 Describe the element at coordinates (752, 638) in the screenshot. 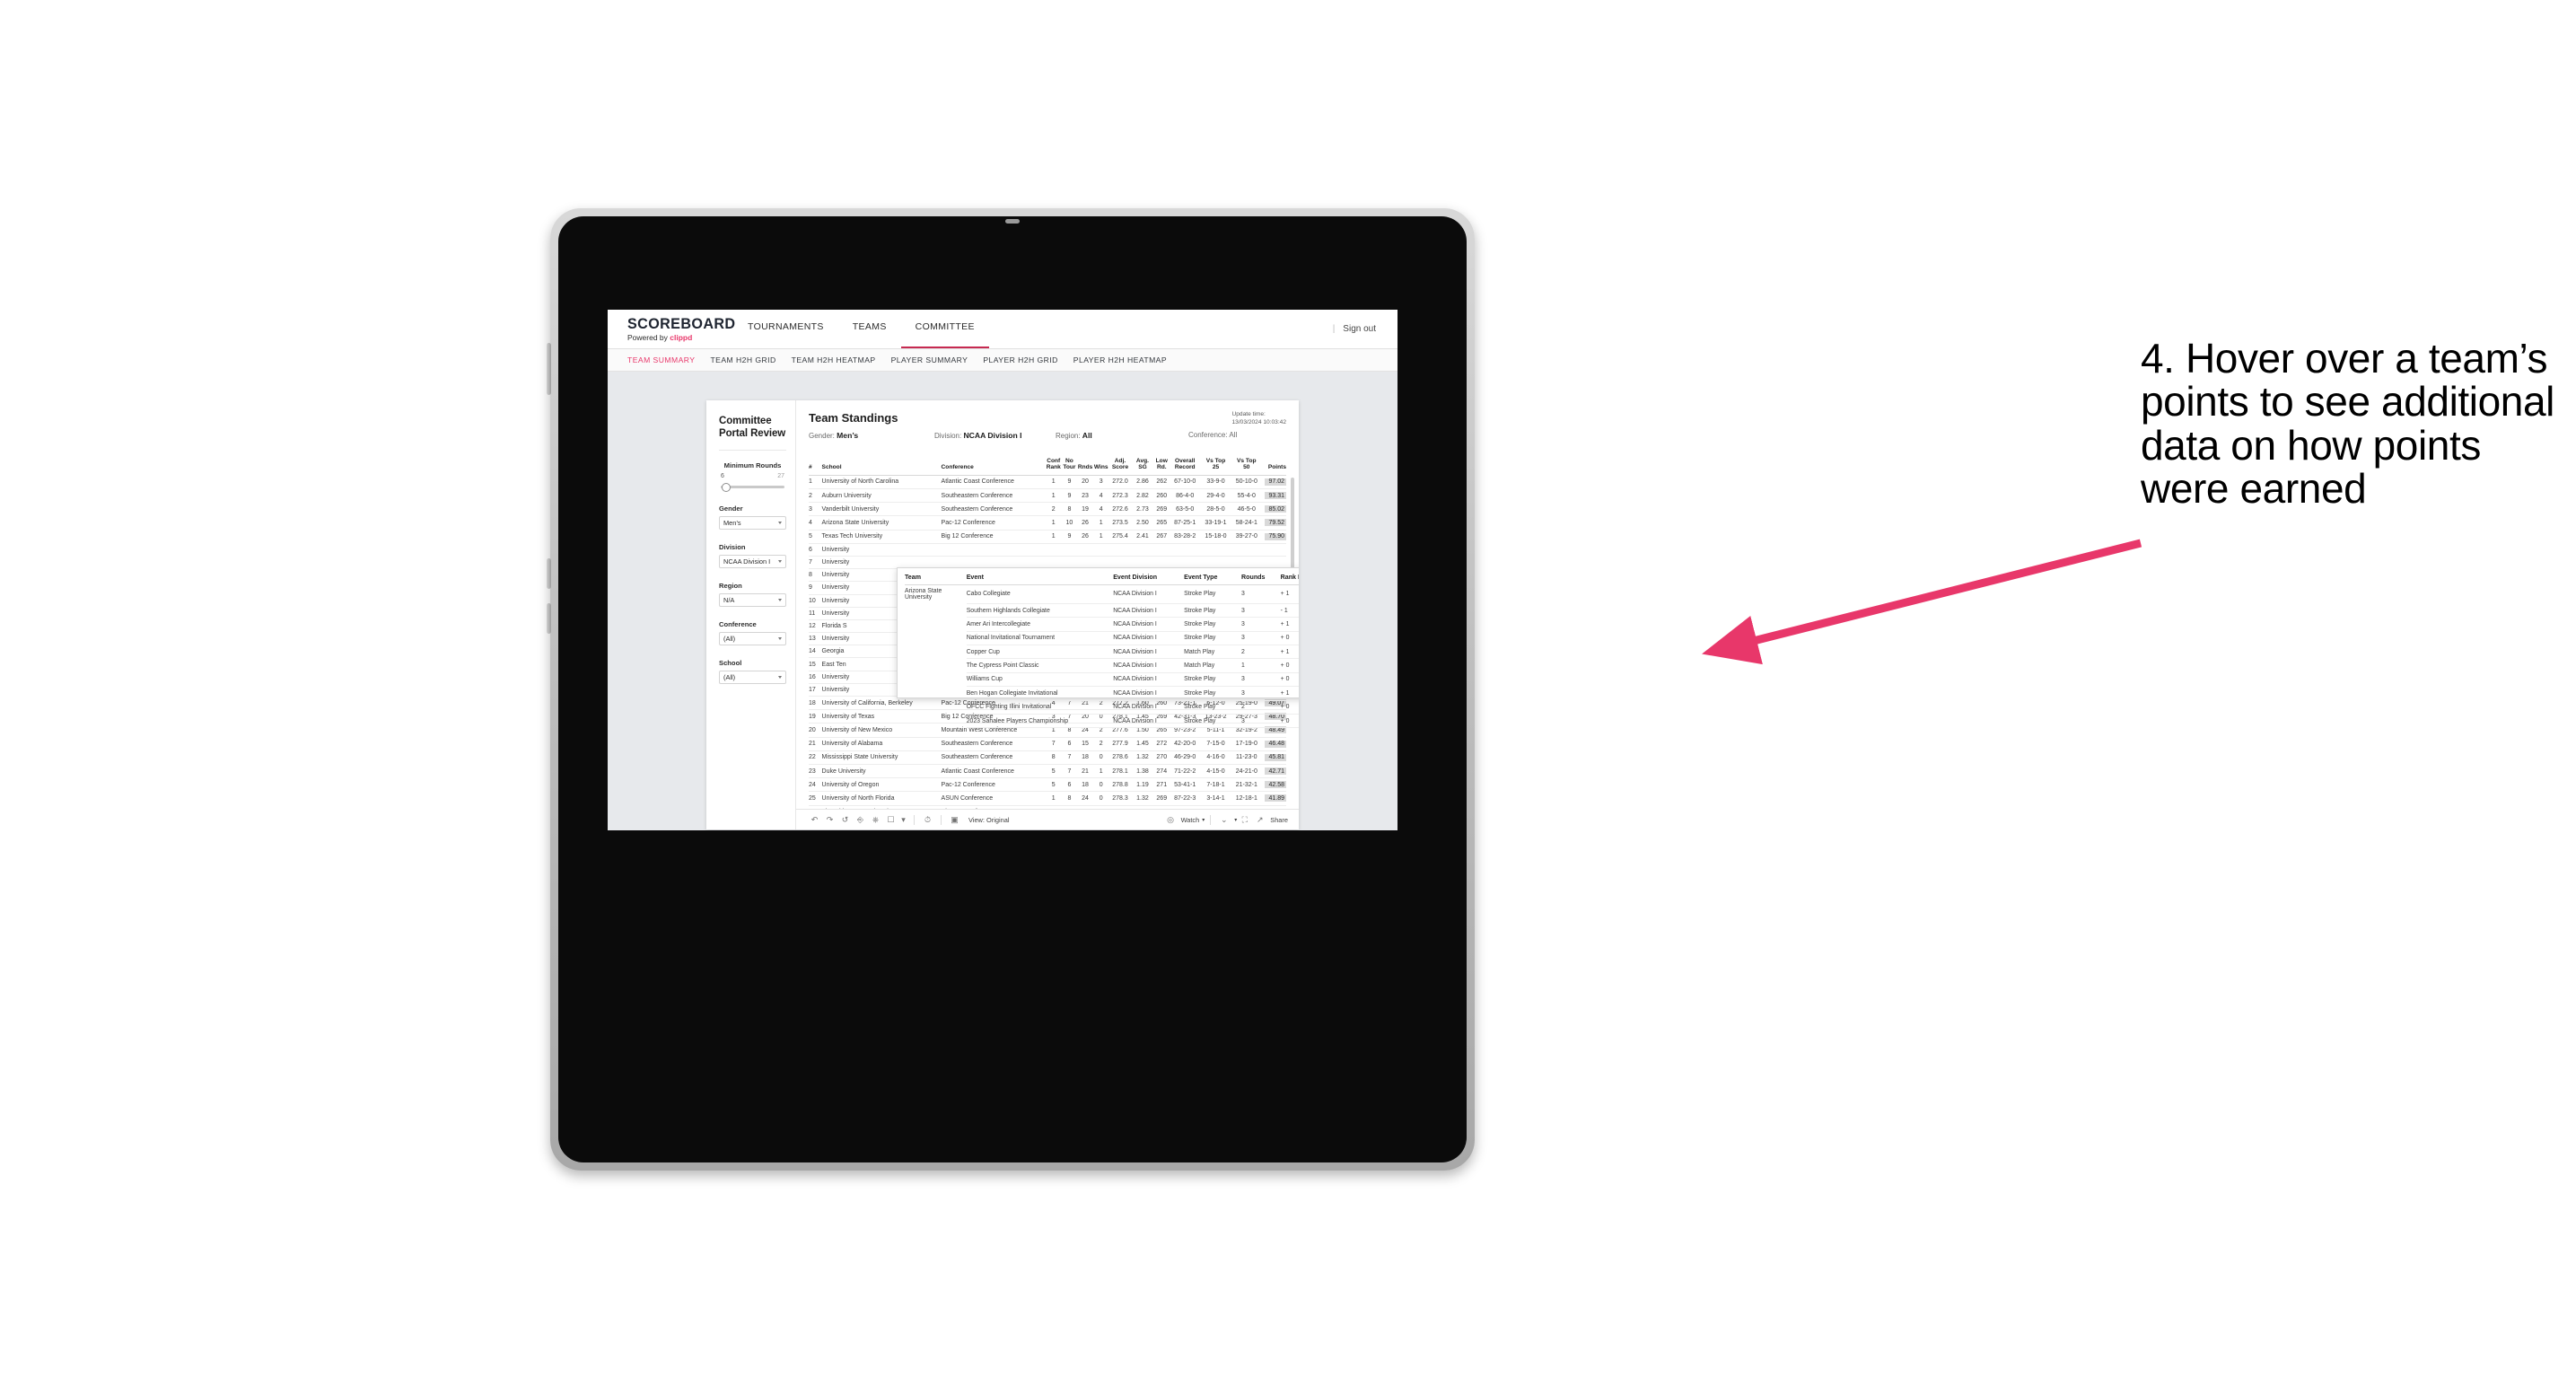

I see `conference-select: (All)` at that location.